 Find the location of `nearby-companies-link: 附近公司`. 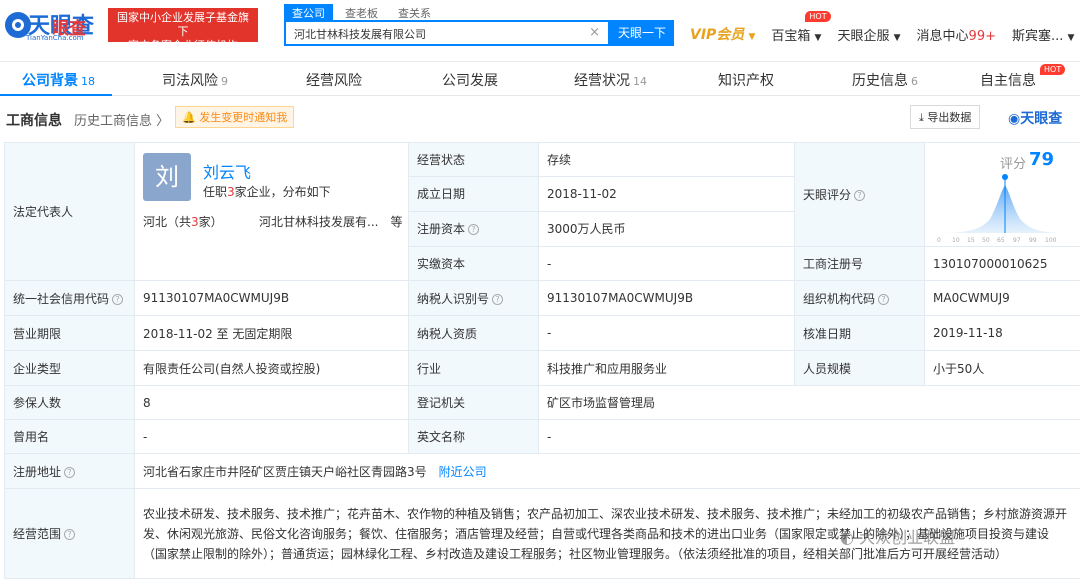

nearby-companies-link: 附近公司 is located at coordinates (463, 472).